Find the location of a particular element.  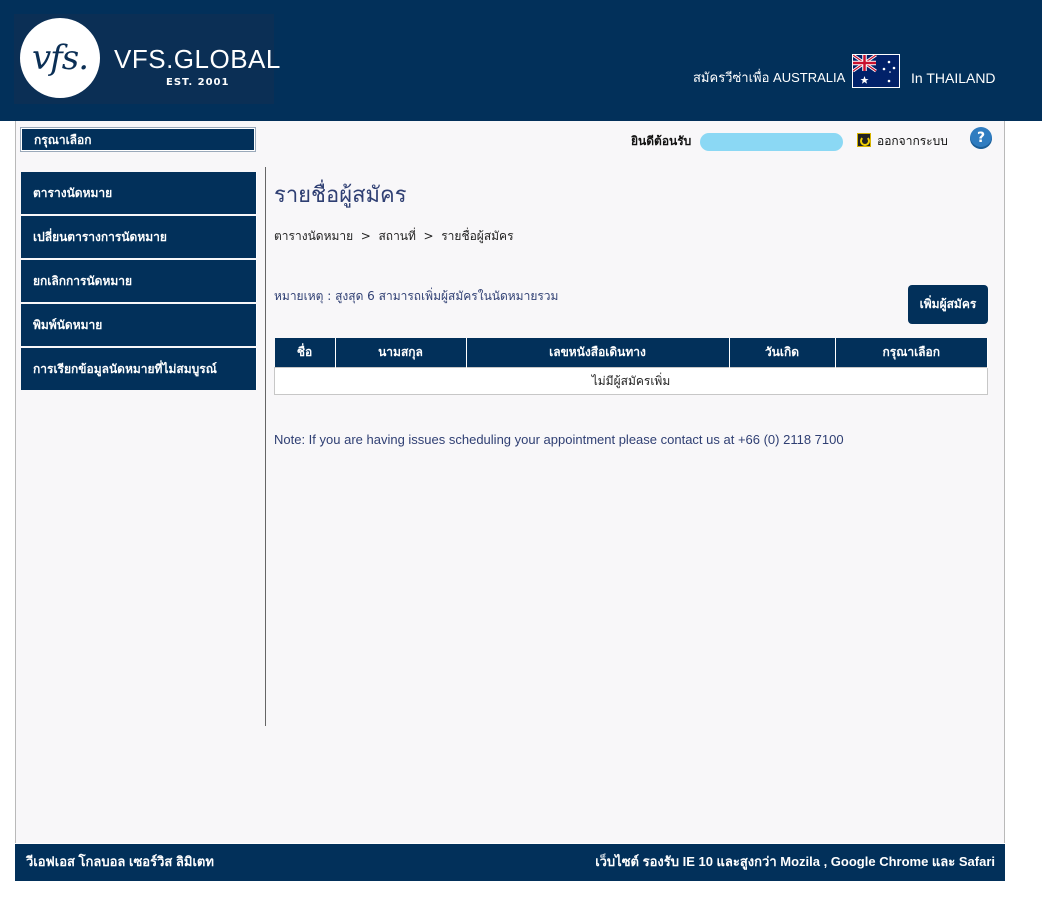

redacted-username is located at coordinates (771, 142).